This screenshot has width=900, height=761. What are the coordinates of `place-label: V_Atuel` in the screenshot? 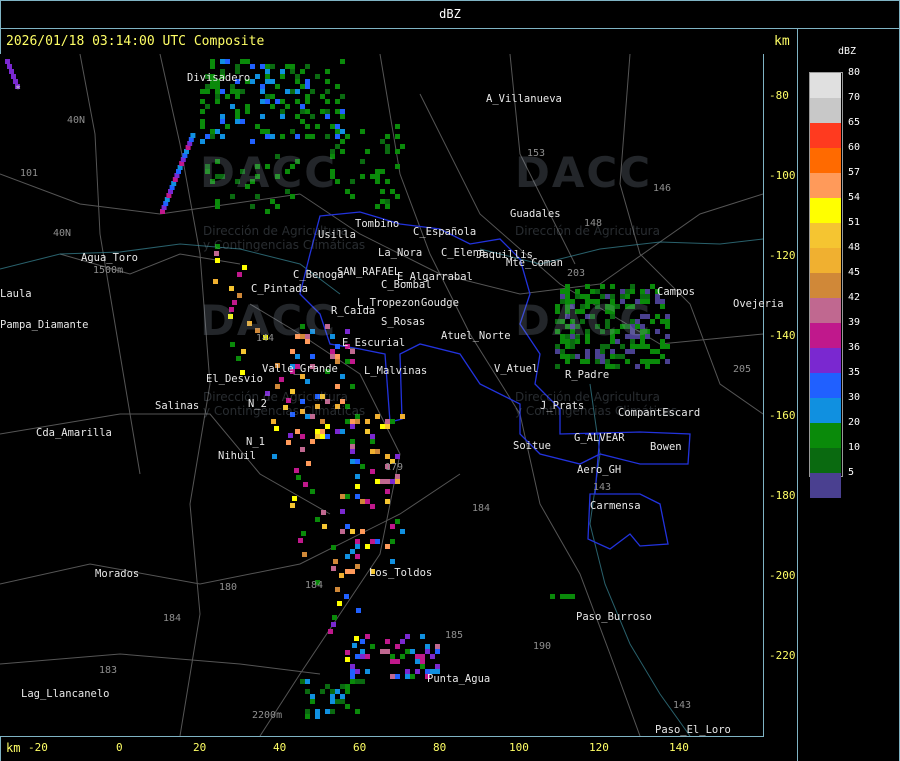 It's located at (516, 369).